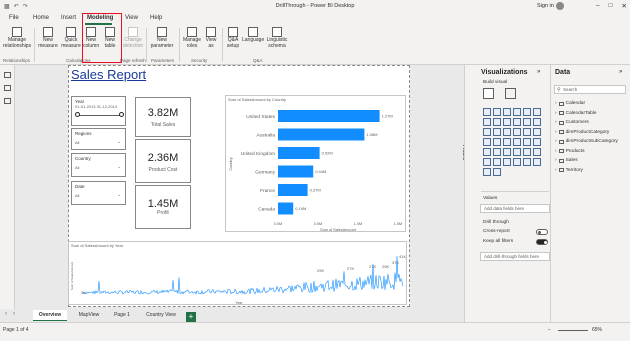 Image resolution: width=630 pixels, height=341 pixels. Describe the element at coordinates (517, 112) in the screenshot. I see `clustered-column-icon` at that location.